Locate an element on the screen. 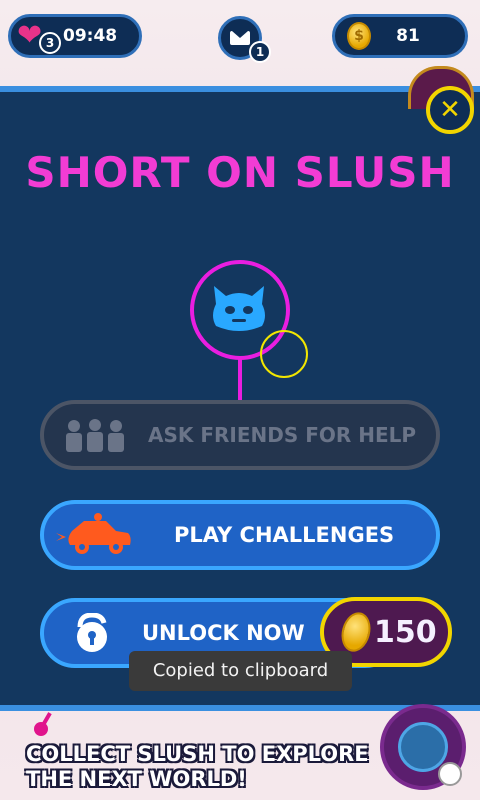 The image size is (480, 800). ask-friends-button: ASK FRIENDS FOR HELP is located at coordinates (240, 435).